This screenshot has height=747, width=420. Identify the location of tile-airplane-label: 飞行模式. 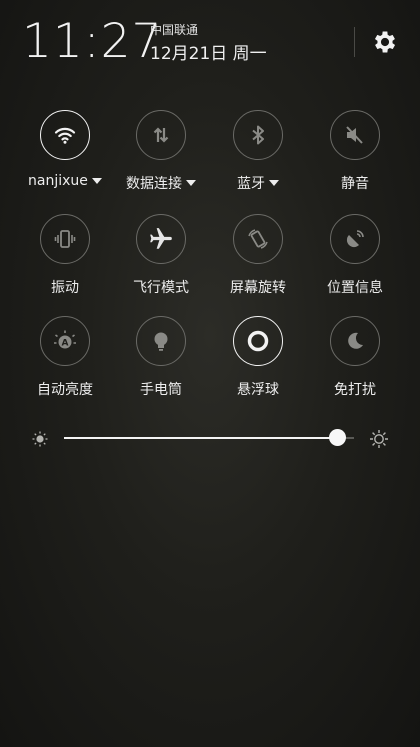
(161, 287).